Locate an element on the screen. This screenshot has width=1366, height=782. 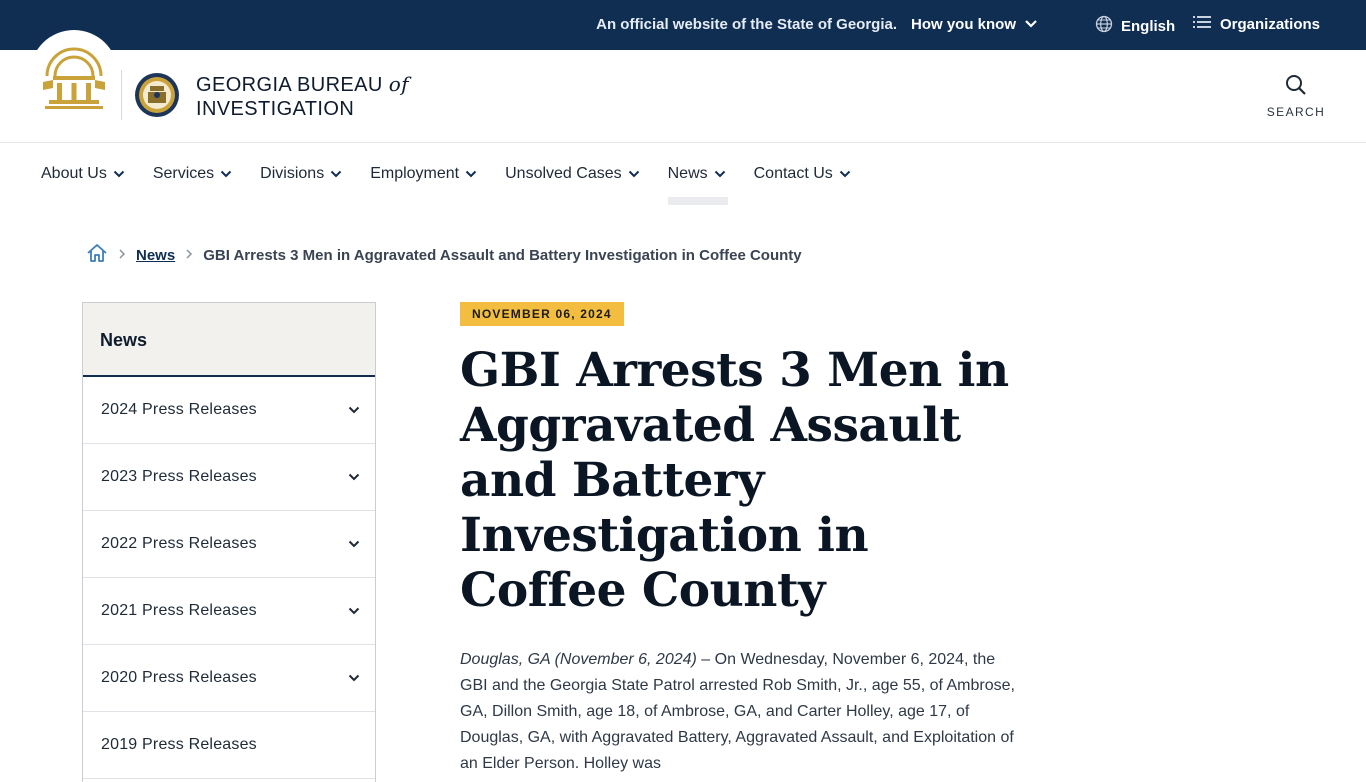
georgia-state-seal-logo is located at coordinates (74, 74).